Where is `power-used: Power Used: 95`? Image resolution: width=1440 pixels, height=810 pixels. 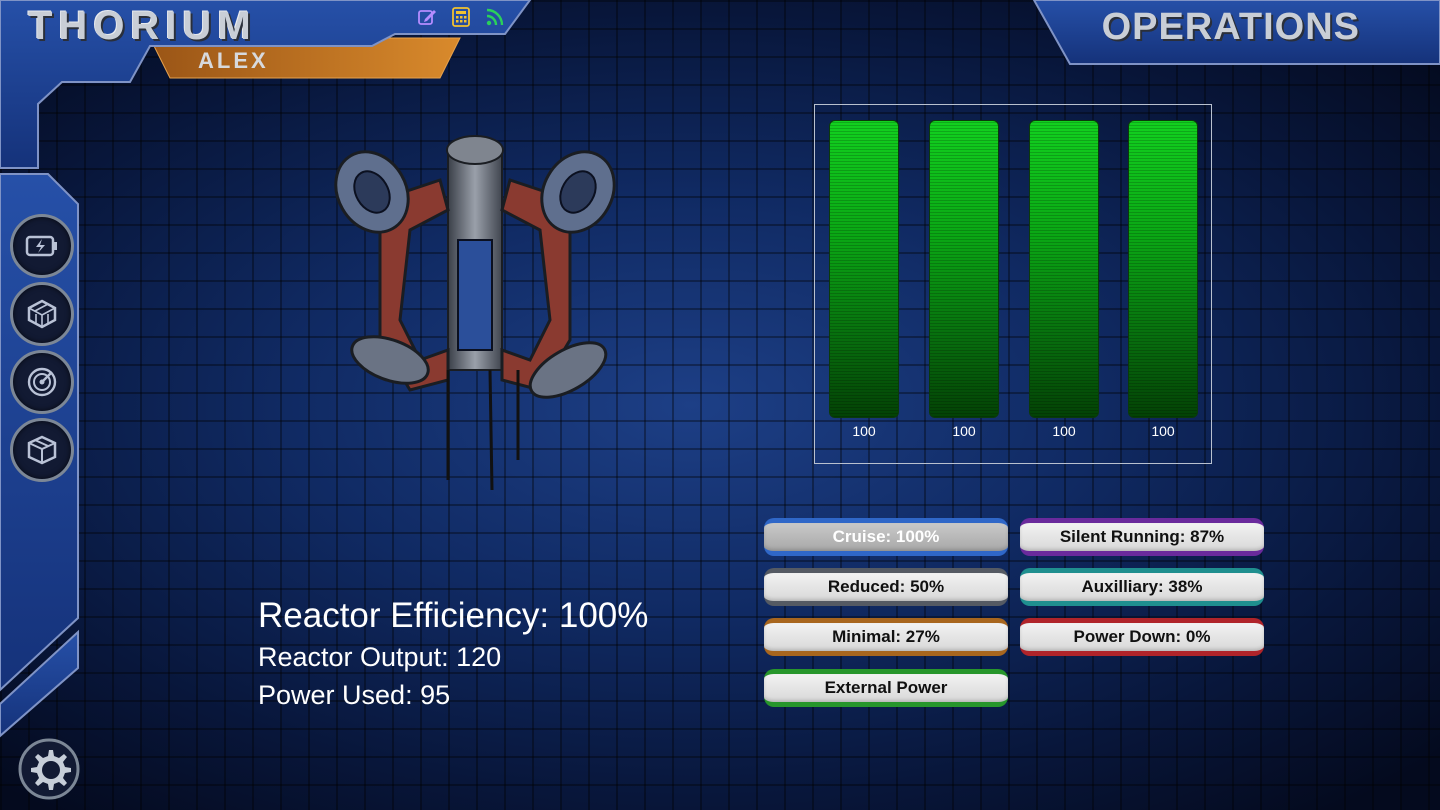 power-used: Power Used: 95 is located at coordinates (354, 695).